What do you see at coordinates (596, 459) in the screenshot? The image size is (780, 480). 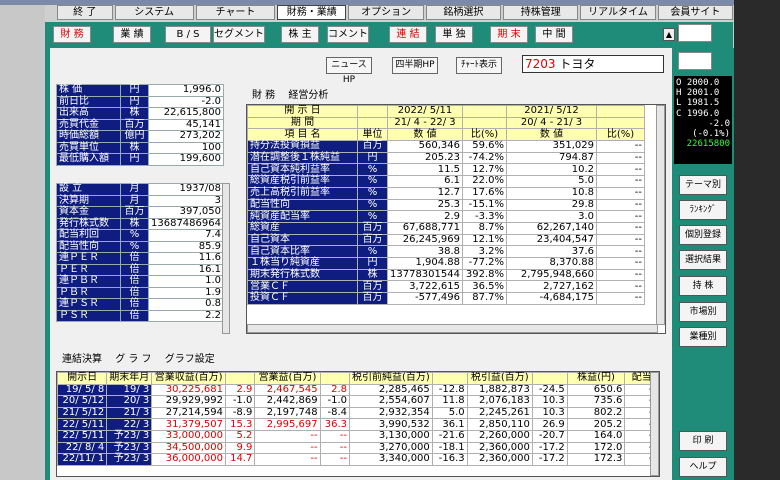 I see `results-cell: 172.3` at bounding box center [596, 459].